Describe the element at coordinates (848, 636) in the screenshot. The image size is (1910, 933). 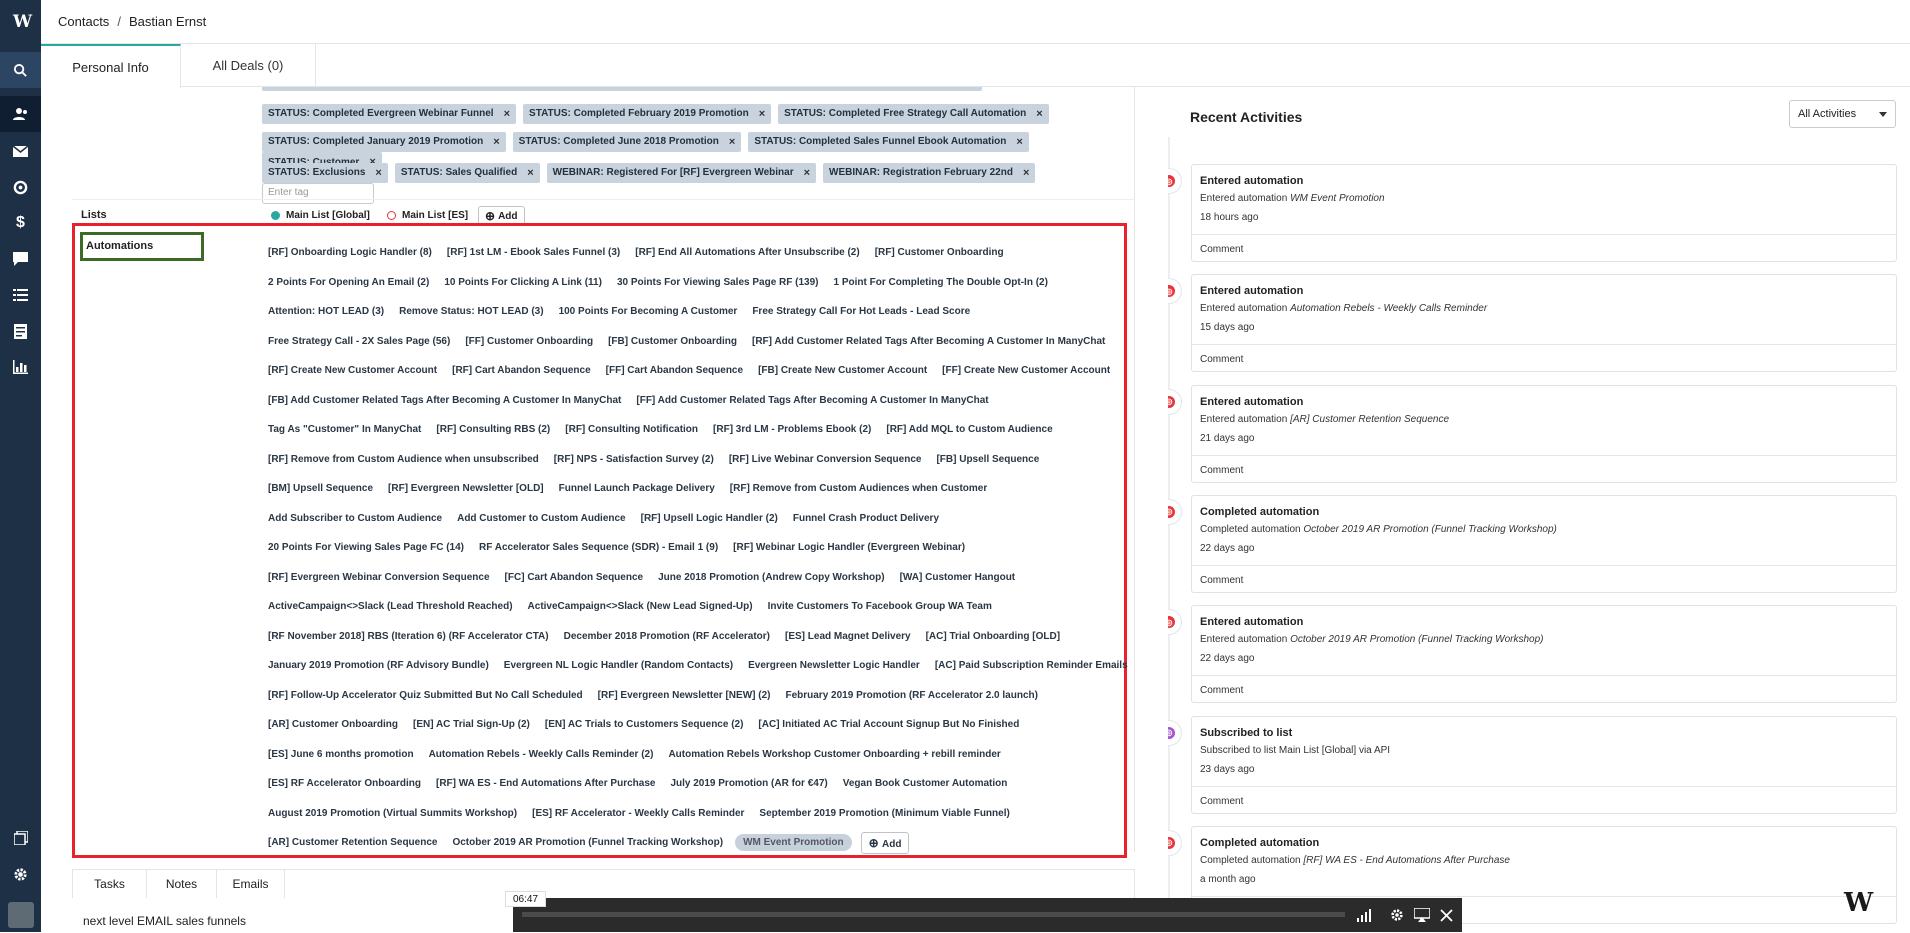
I see `automation-tag: [ES] Lead Magnet Delivery` at that location.